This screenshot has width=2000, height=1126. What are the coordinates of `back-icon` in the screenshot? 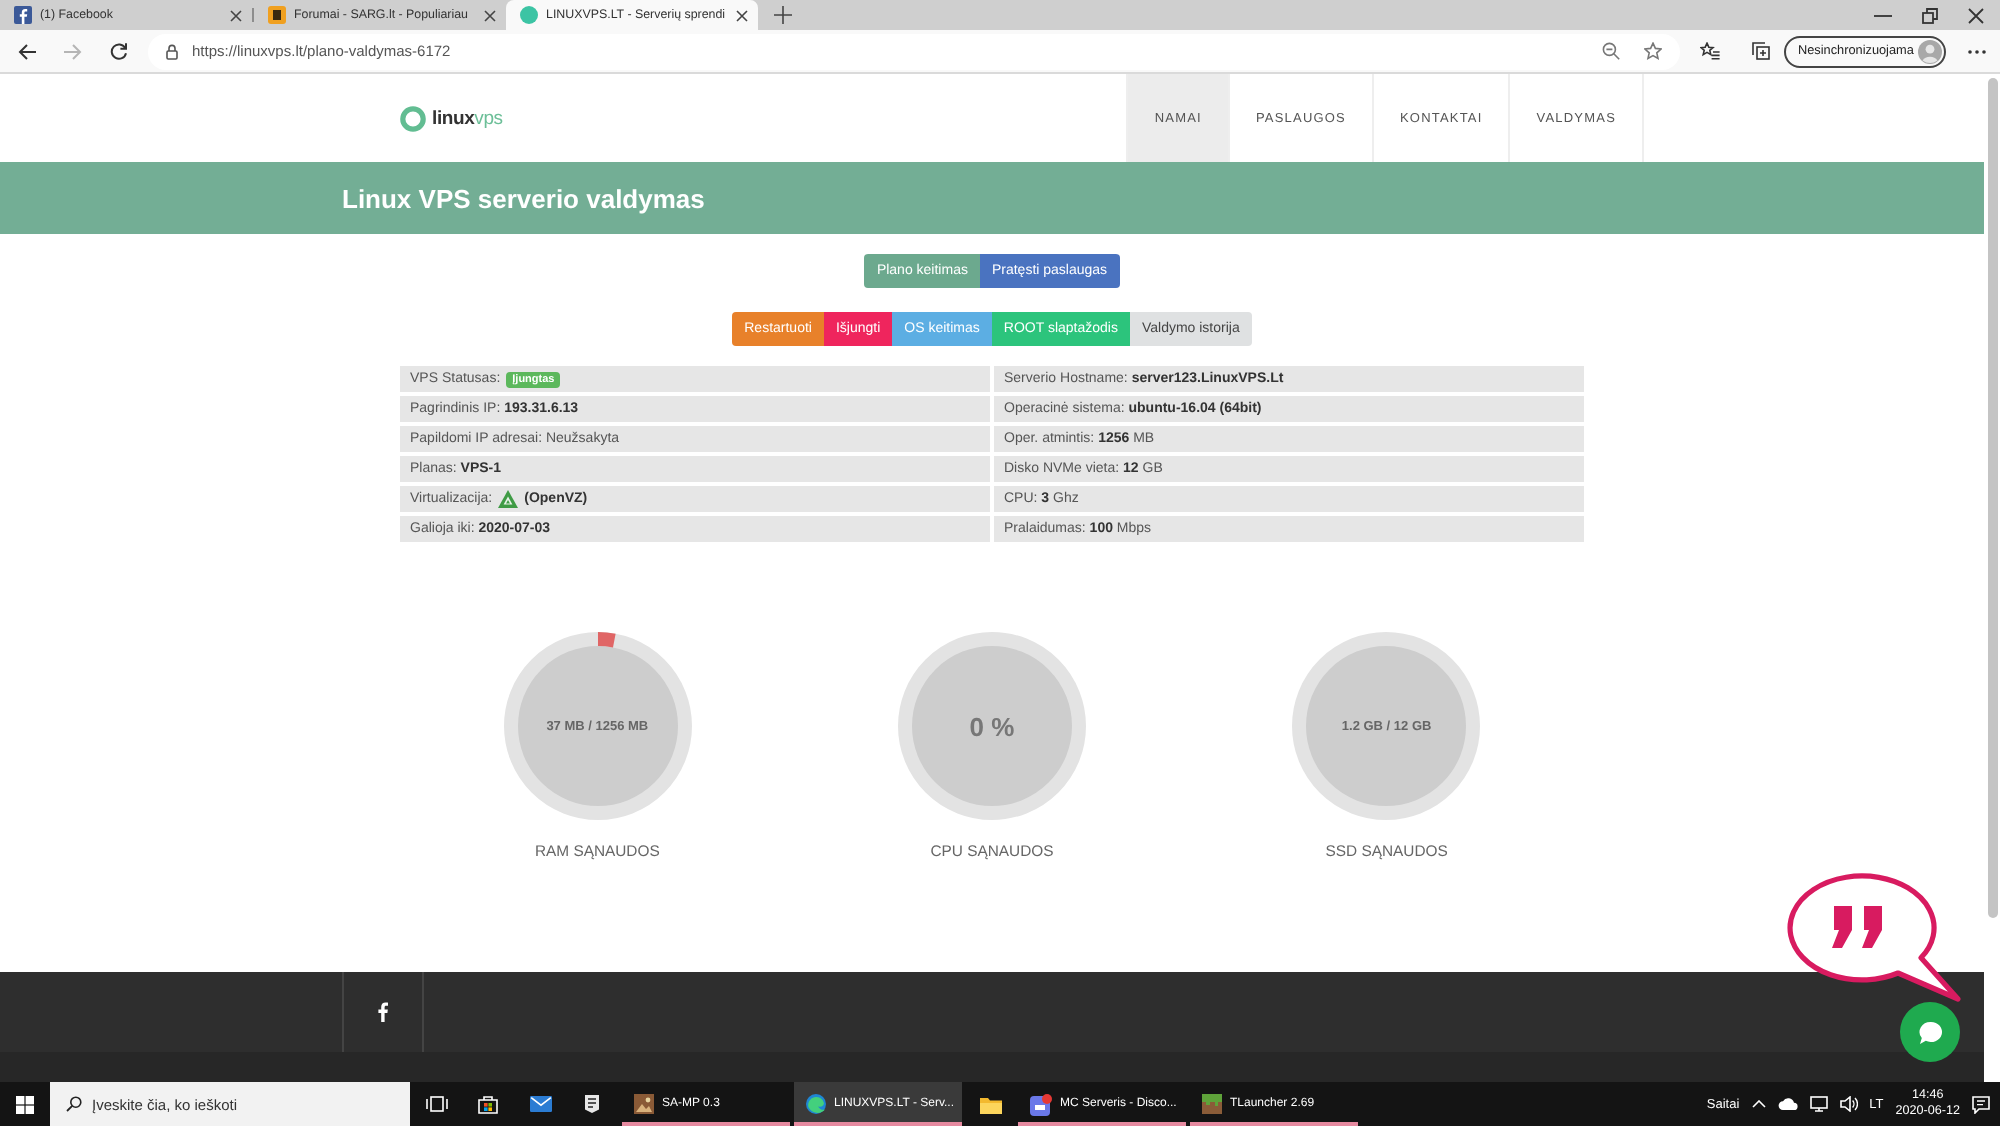 It's located at (27, 51).